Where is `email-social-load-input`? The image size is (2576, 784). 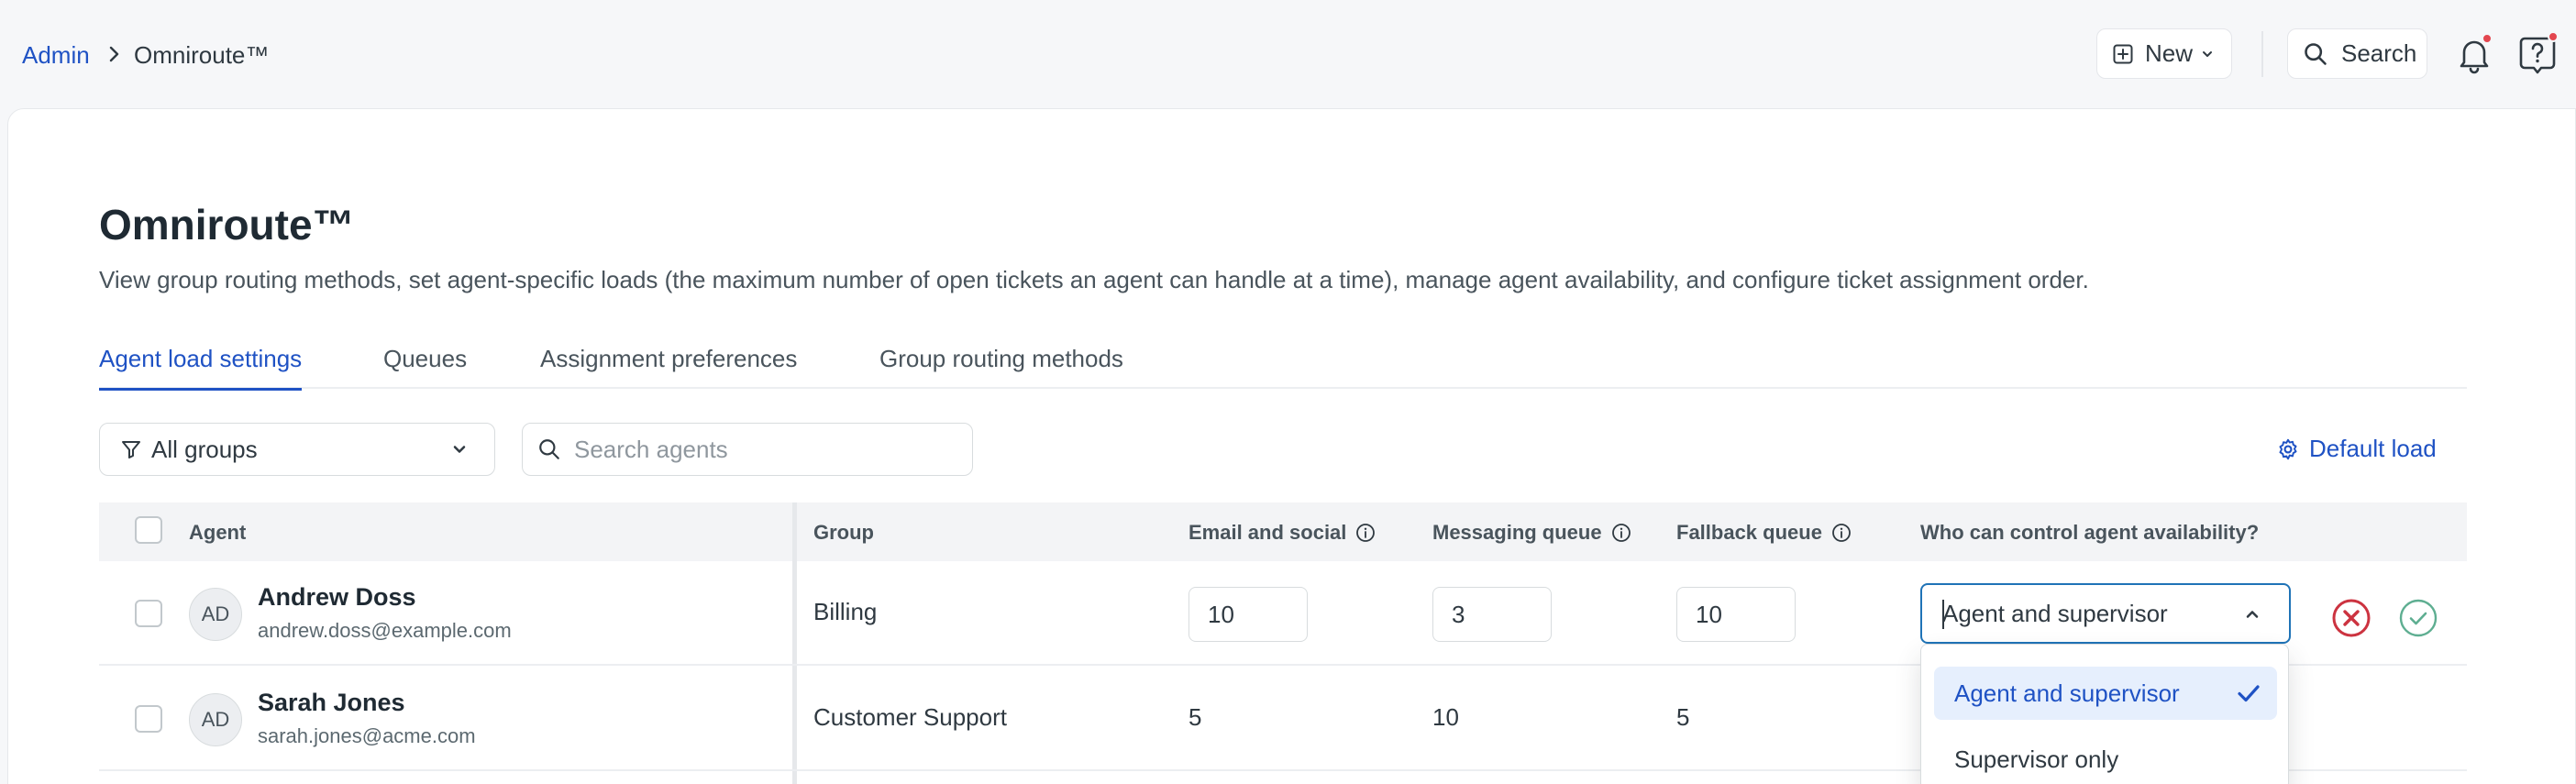
email-social-load-input is located at coordinates (1248, 615).